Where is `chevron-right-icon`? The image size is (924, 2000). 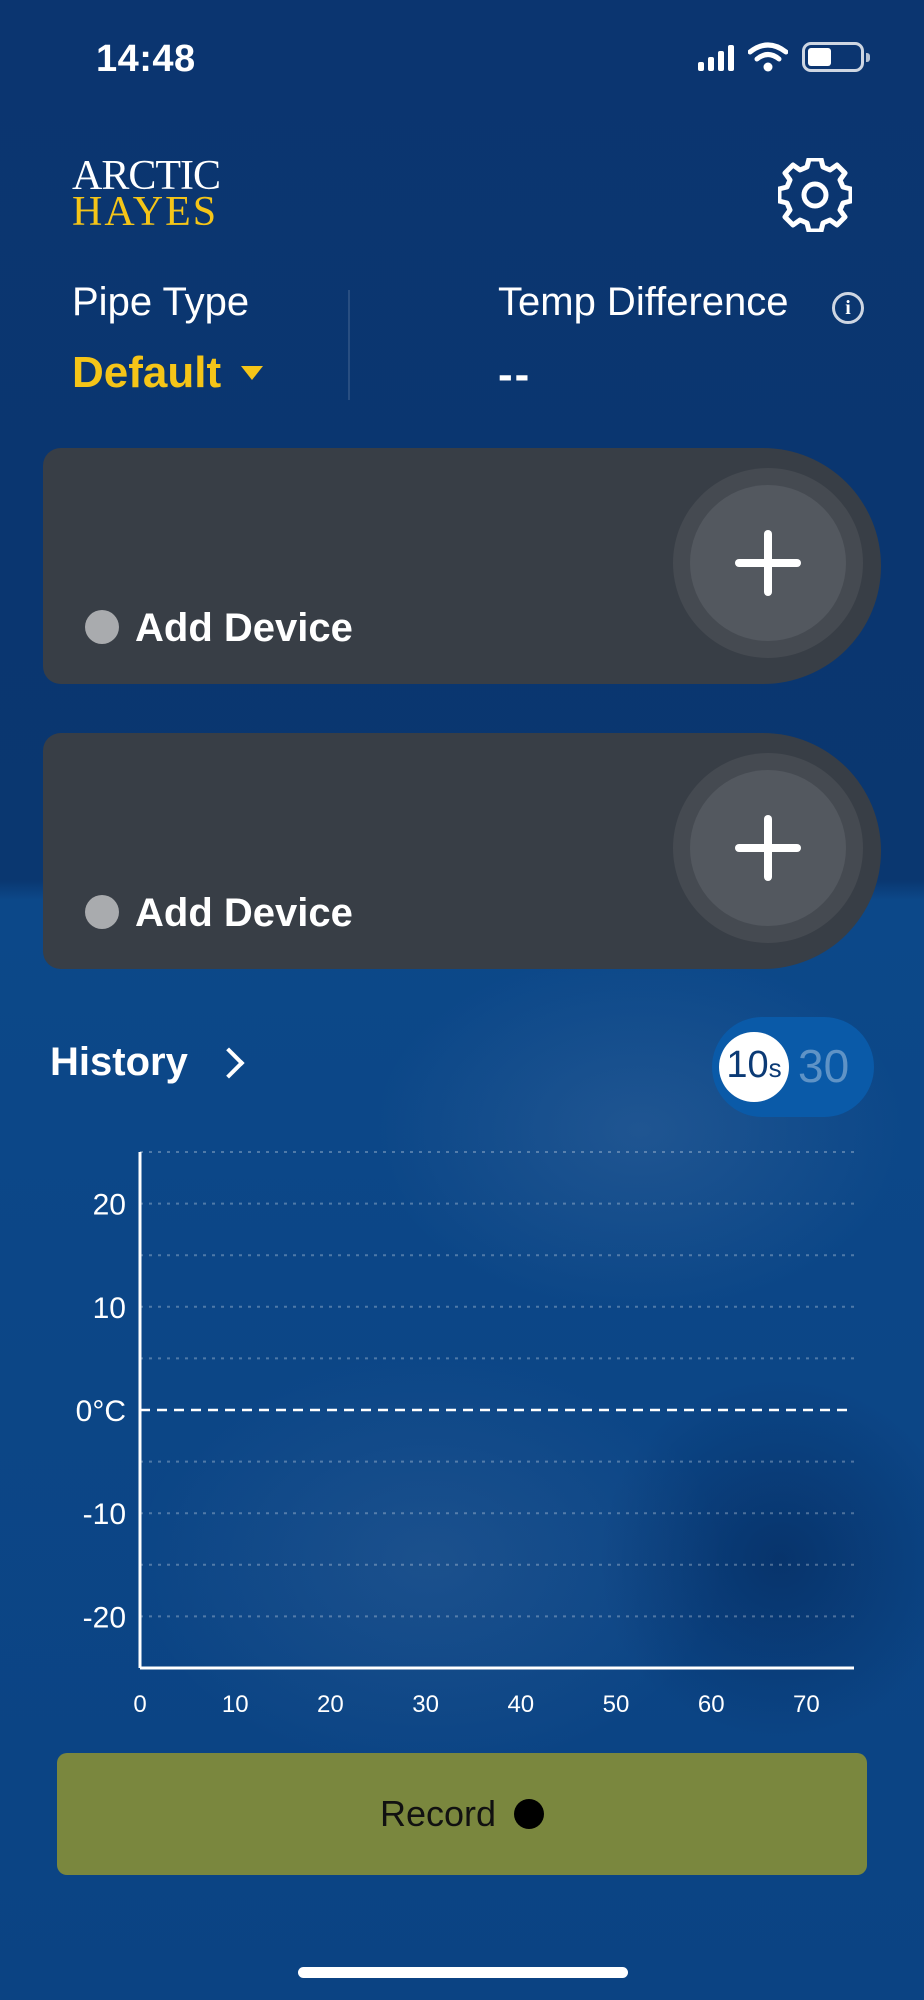
chevron-right-icon is located at coordinates (229, 1062).